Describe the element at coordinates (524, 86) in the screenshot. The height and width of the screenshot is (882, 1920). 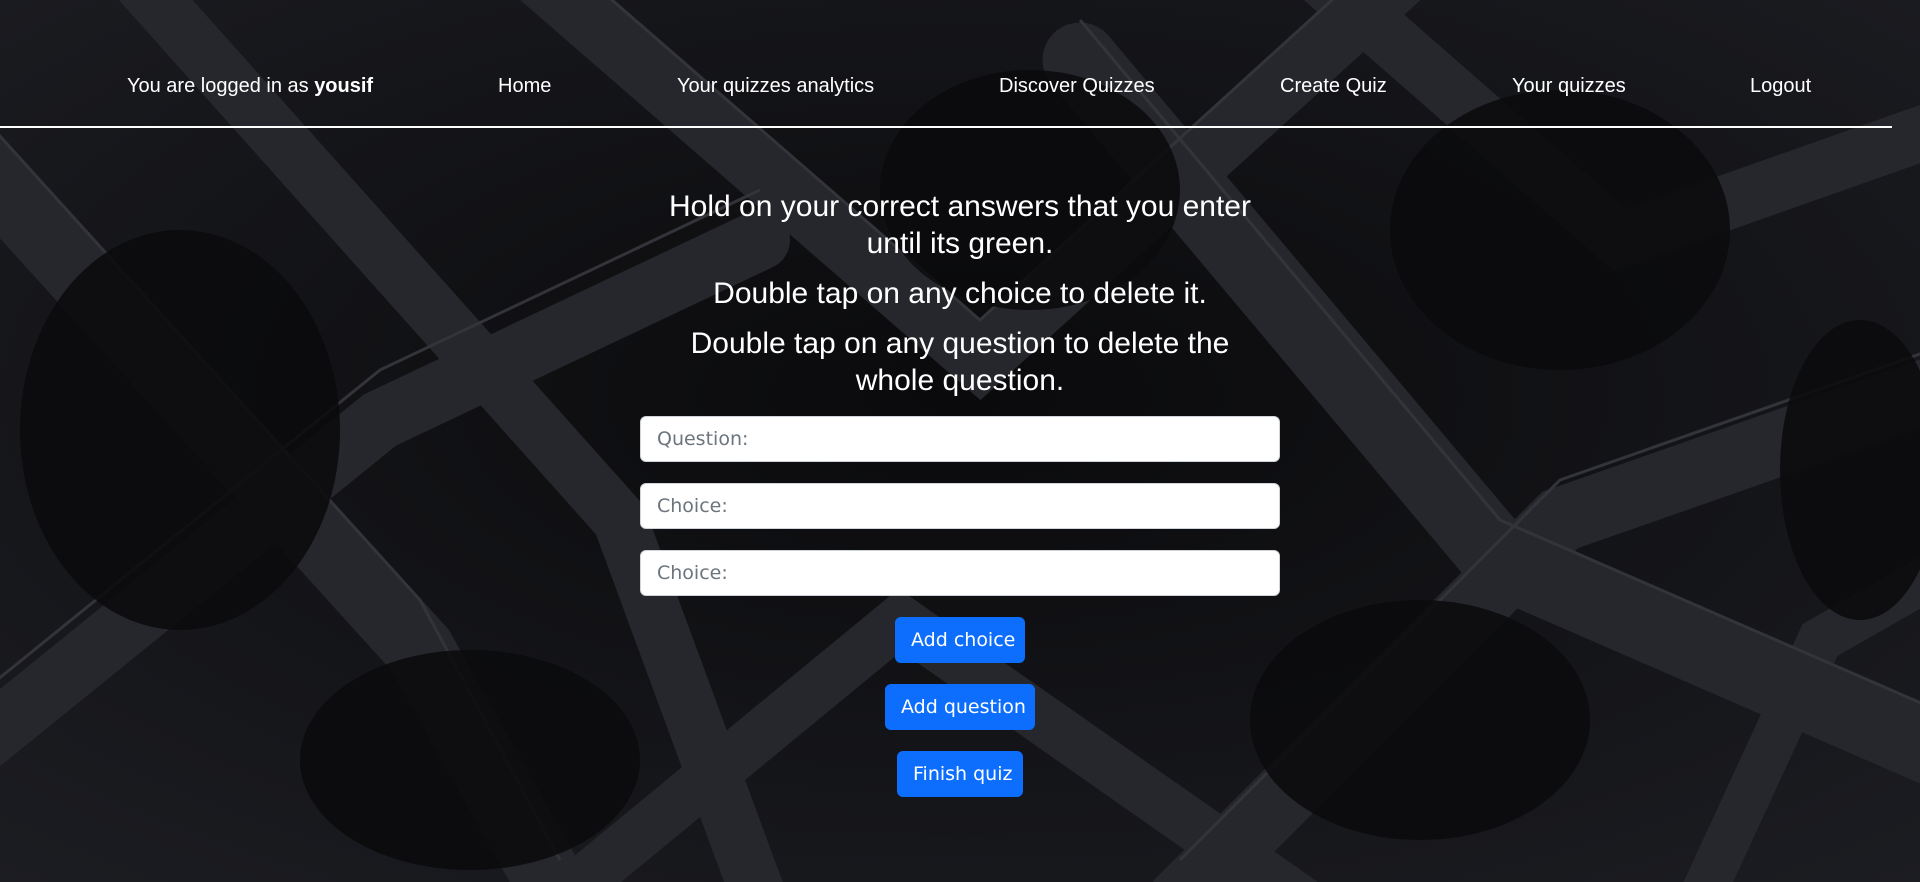
I see `nav-home-link: Home` at that location.